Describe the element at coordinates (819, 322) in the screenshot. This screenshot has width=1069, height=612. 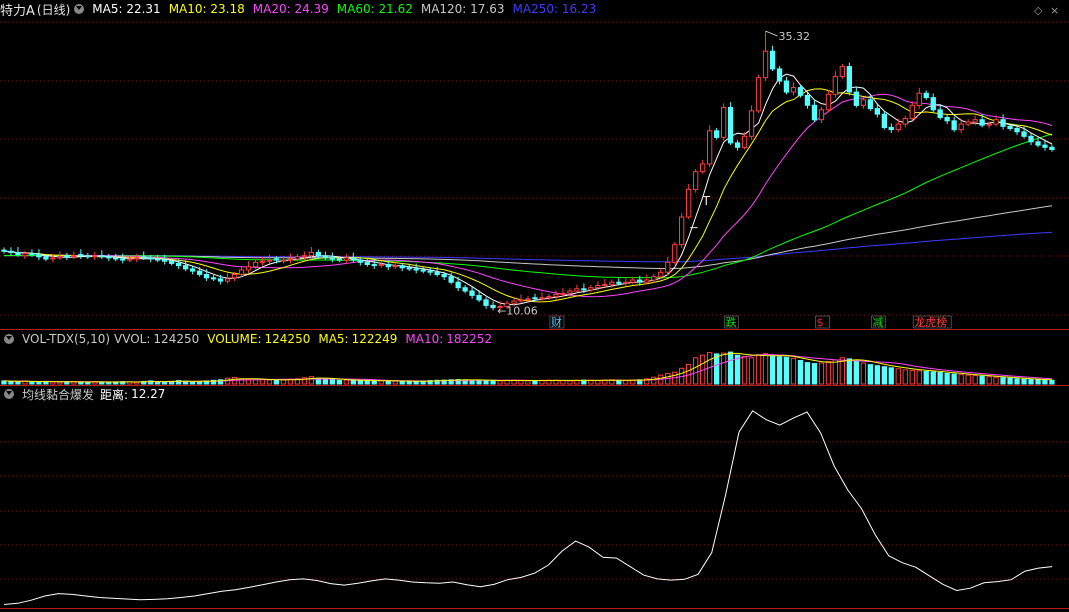
I see `event-marker: $` at that location.